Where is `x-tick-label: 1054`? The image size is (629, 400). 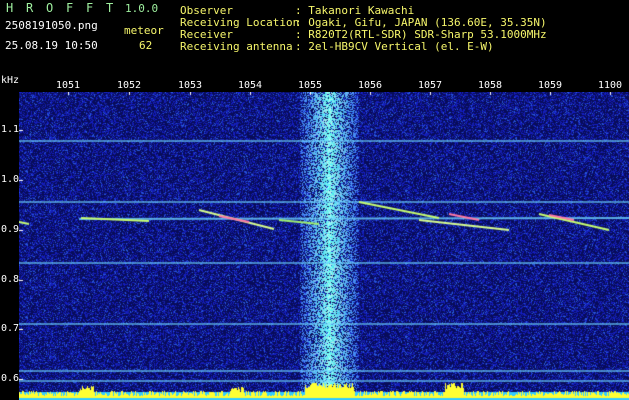
x-tick-label: 1054 is located at coordinates (250, 85).